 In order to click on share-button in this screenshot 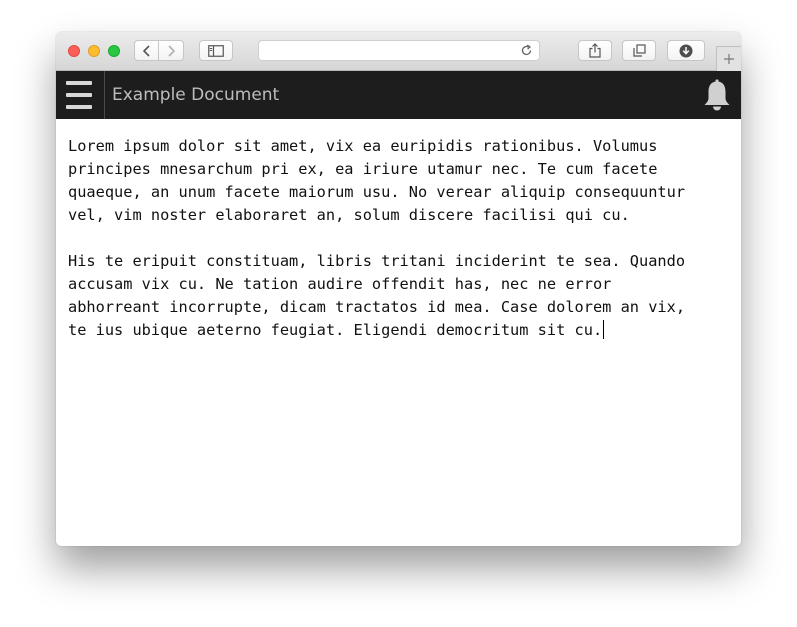, I will do `click(595, 50)`.